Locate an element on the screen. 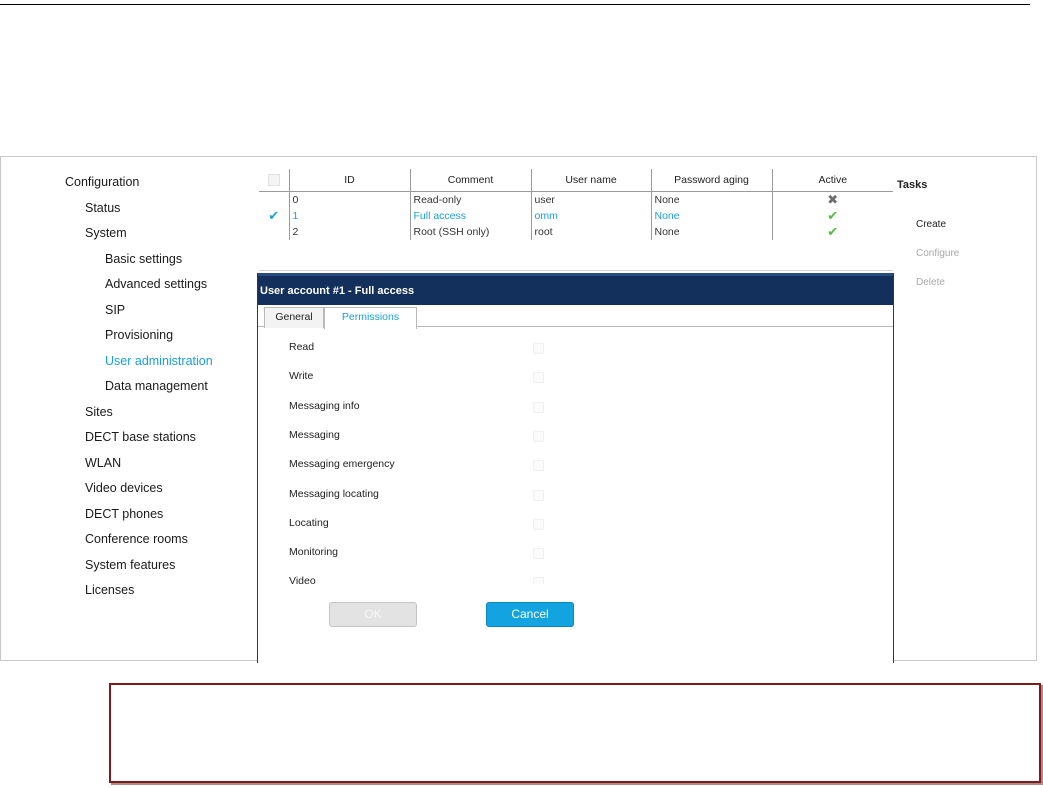 This screenshot has height=788, width=1043. task-delete-link: Delete is located at coordinates (930, 282).